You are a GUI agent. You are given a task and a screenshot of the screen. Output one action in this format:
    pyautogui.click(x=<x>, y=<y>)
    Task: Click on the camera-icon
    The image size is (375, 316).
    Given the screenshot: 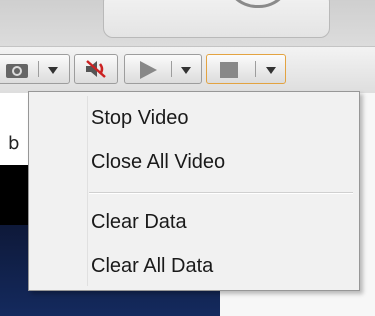 What is the action you would take?
    pyautogui.click(x=17, y=71)
    